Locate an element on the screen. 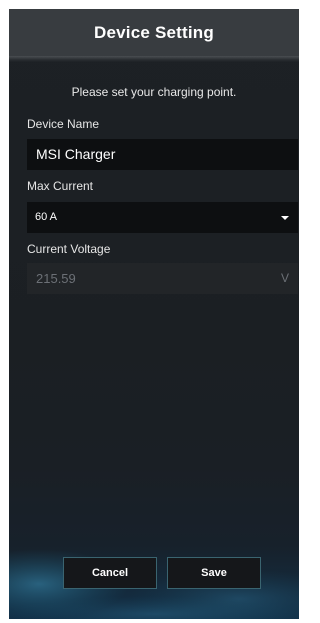 The image size is (320, 623). background-glow-decoration is located at coordinates (154, 584).